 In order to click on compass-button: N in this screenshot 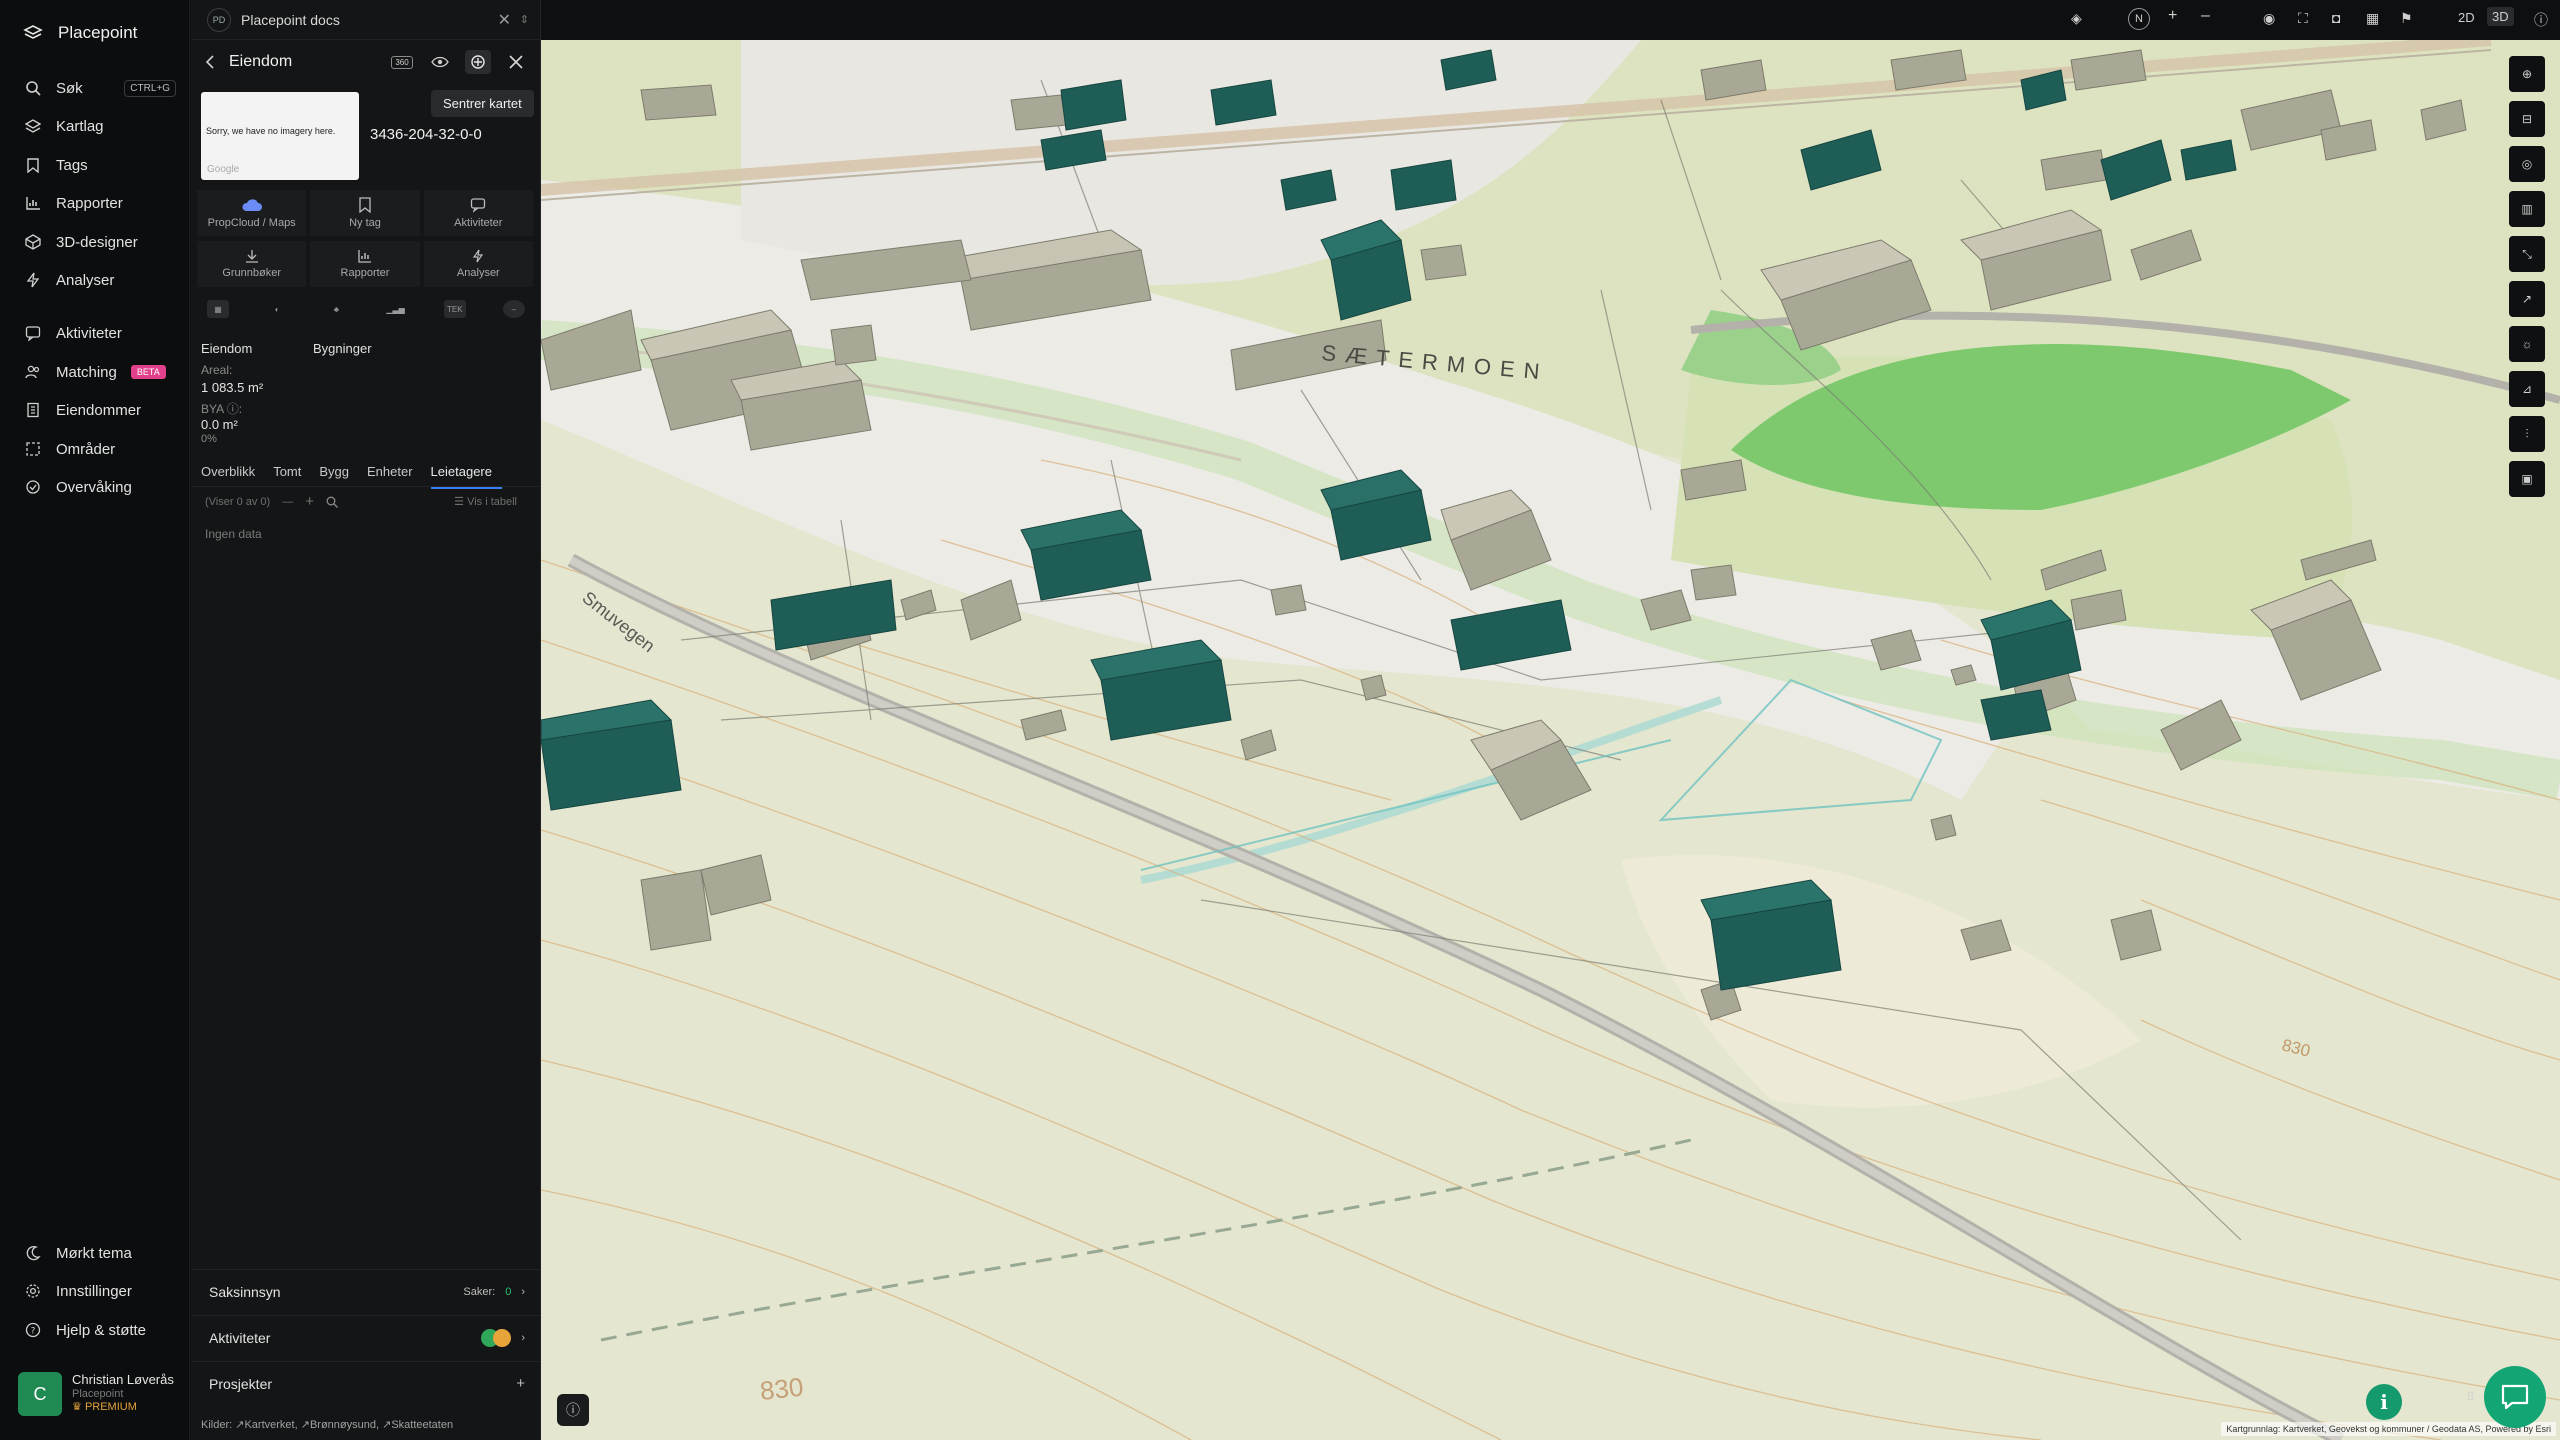, I will do `click(2139, 19)`.